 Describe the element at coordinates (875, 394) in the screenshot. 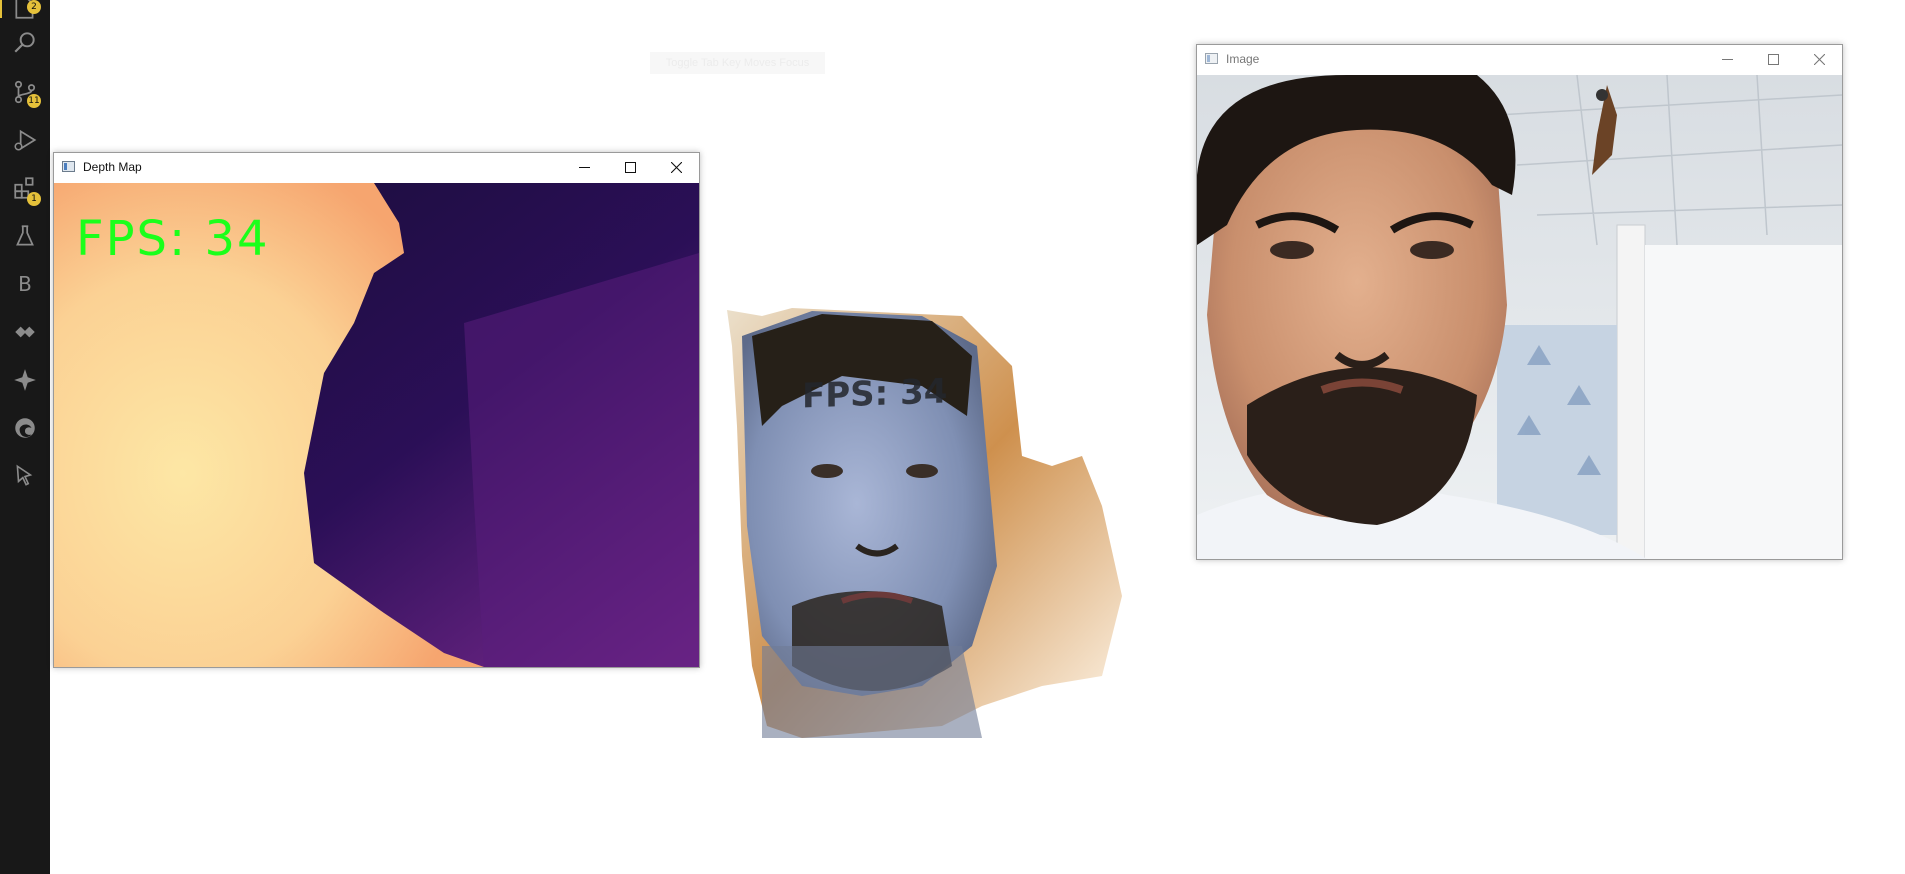

I see `fps-overlay-label: FPS: 34` at that location.